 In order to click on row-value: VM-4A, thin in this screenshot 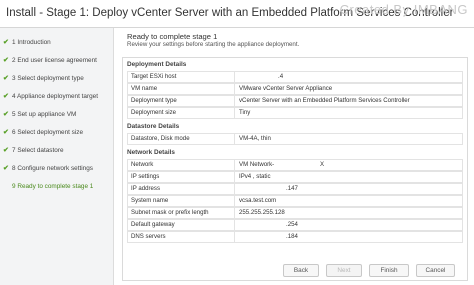, I will do `click(255, 138)`.